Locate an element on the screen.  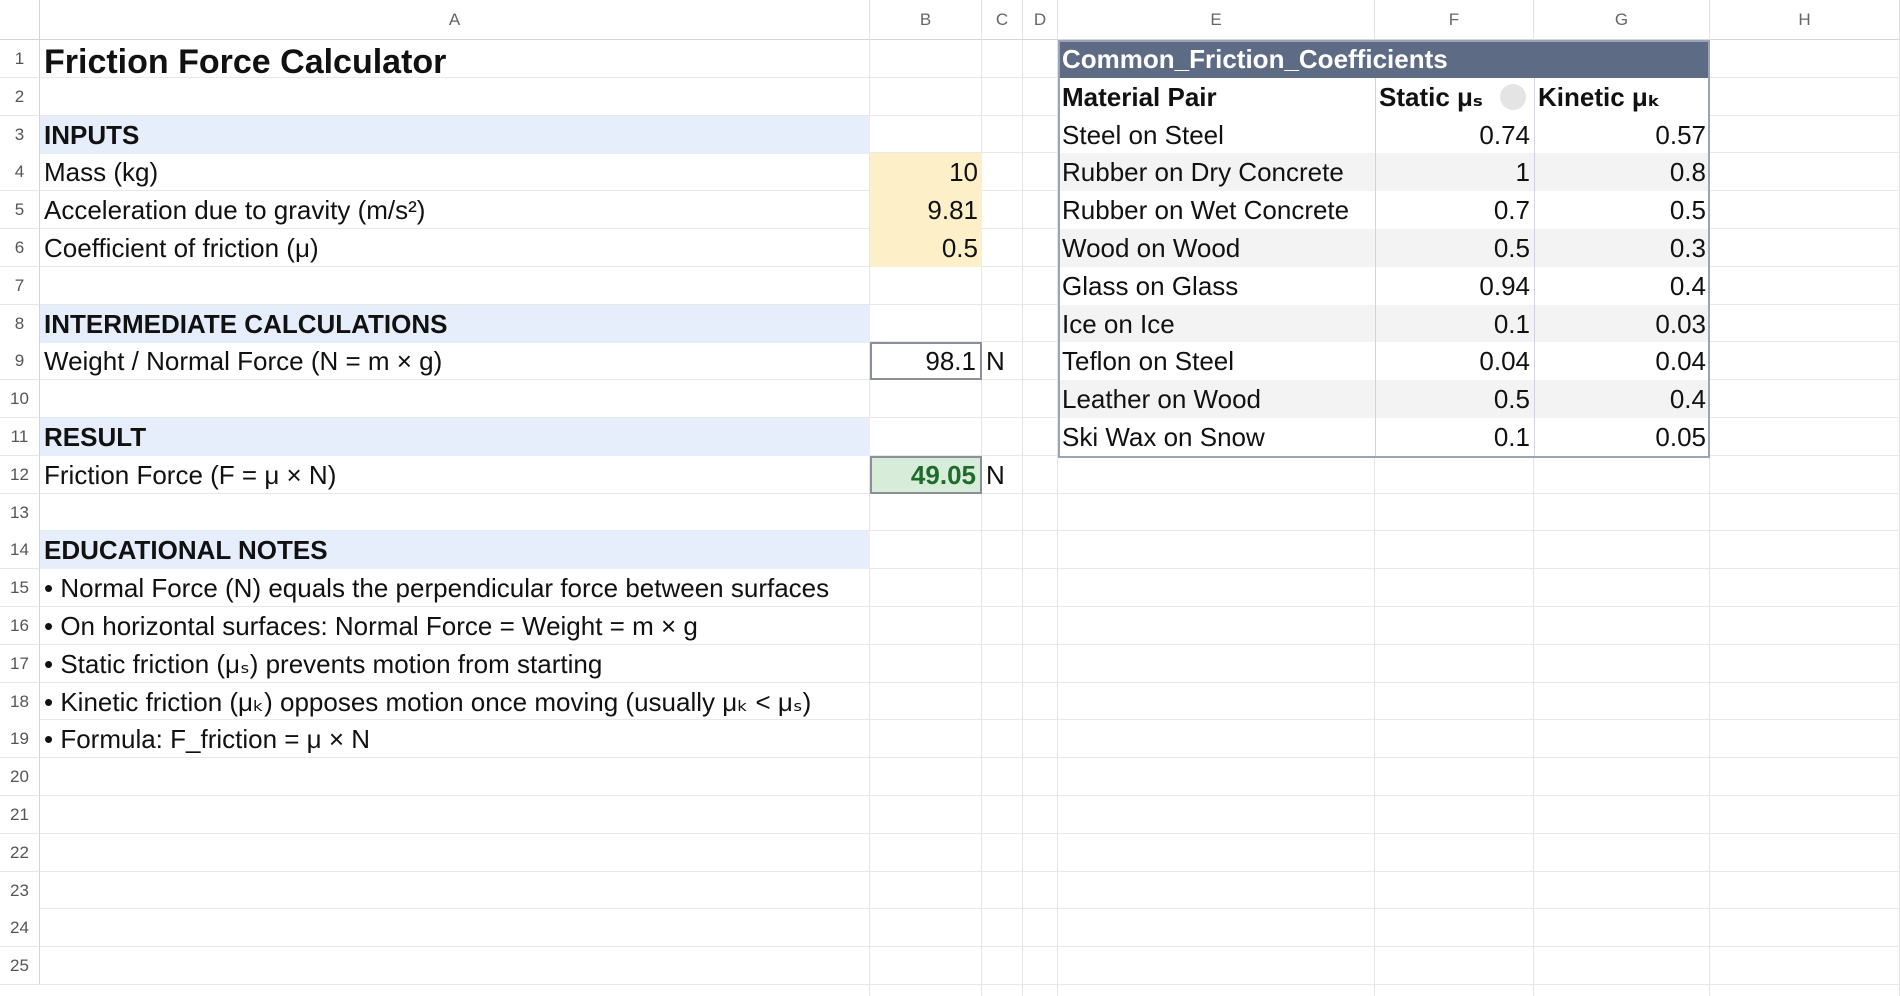
material-pair-cell: Leather on Wood is located at coordinates (1216, 399).